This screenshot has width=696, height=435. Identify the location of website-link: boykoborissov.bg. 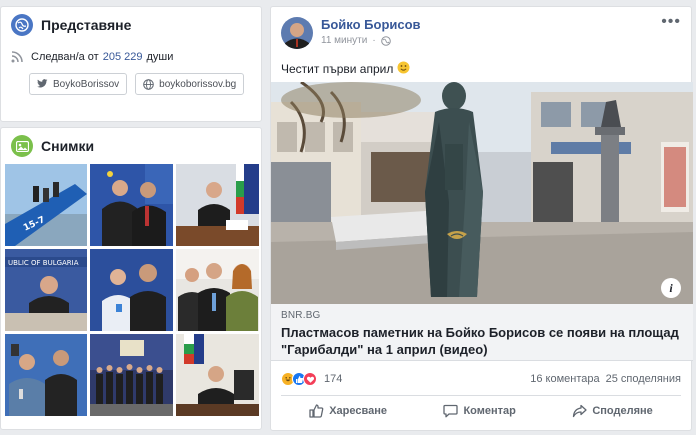
(190, 84).